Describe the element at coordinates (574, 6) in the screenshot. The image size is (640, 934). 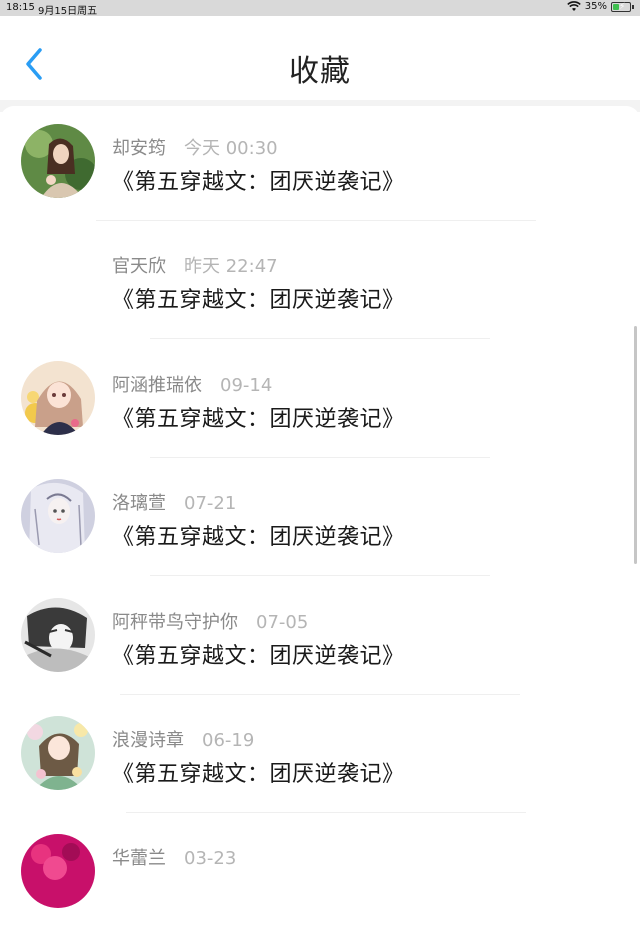
I see `wifi-icon` at that location.